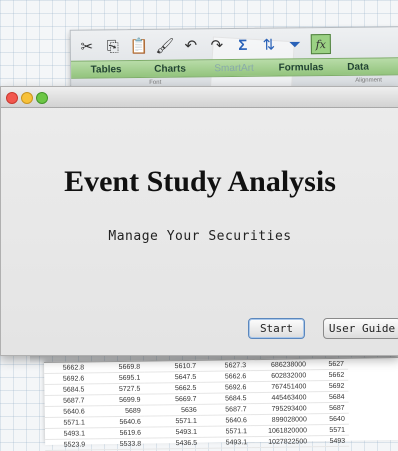 The width and height of the screenshot is (398, 451). I want to click on table-cell: 602832000, so click(280, 375).